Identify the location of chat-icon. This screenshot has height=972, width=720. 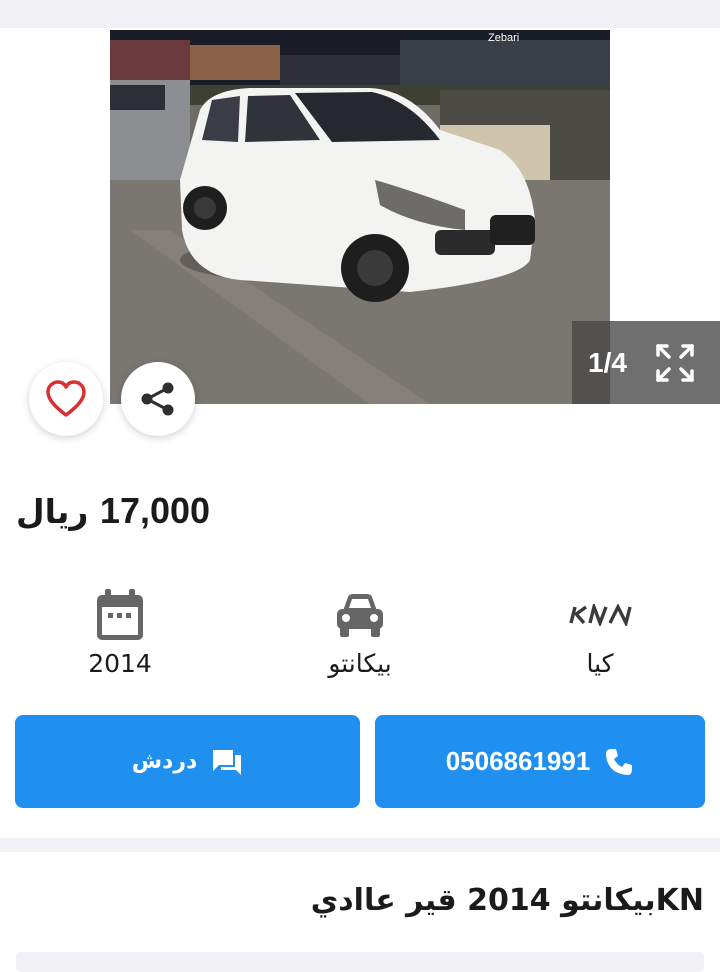
(227, 762).